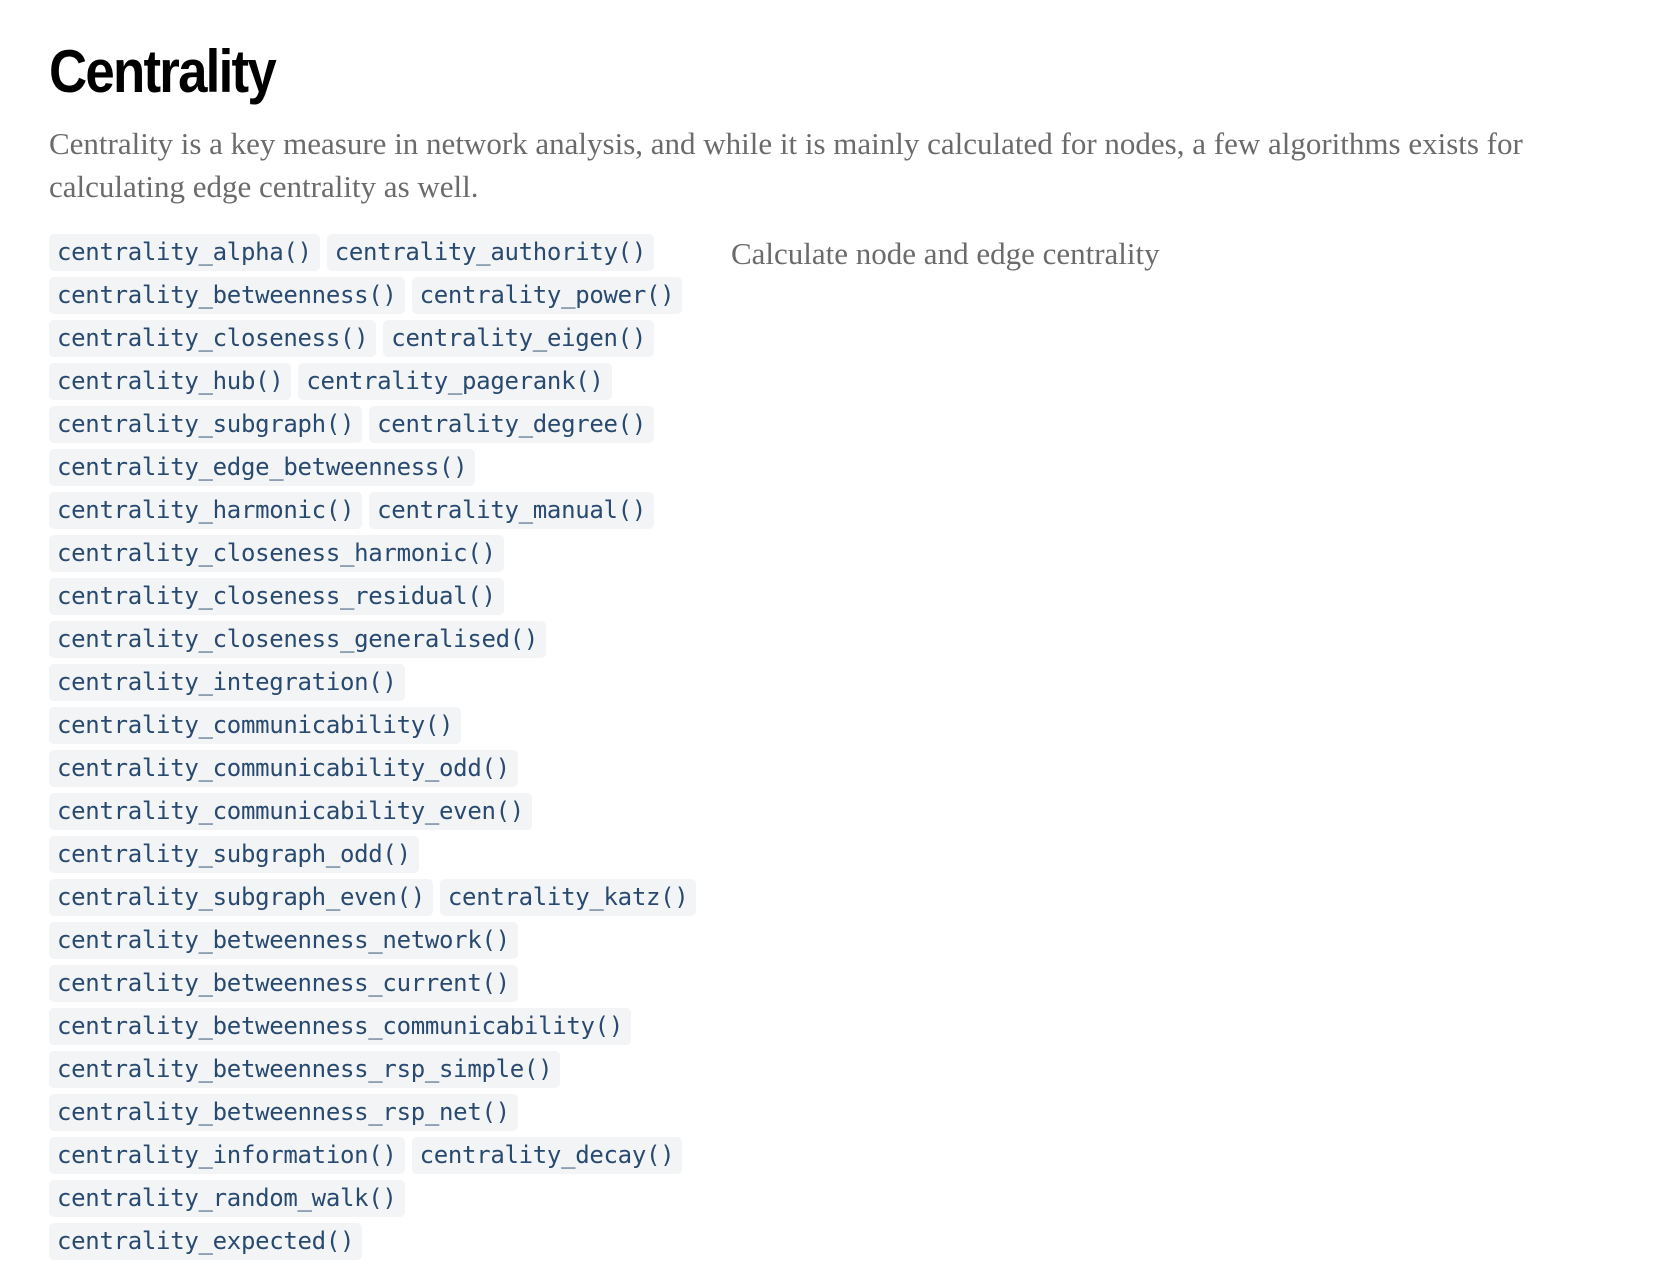 The width and height of the screenshot is (1660, 1276). I want to click on function-link: centrality_integration(), so click(227, 682).